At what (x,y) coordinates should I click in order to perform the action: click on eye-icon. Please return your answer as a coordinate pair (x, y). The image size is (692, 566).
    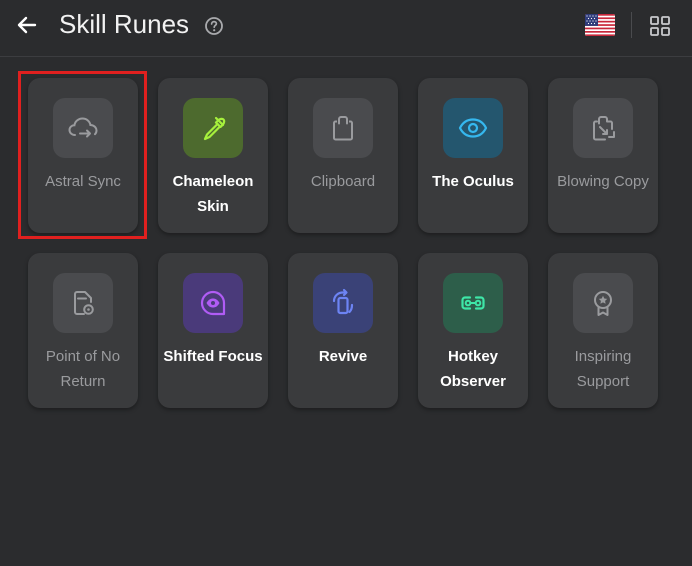
    Looking at the image, I should click on (473, 128).